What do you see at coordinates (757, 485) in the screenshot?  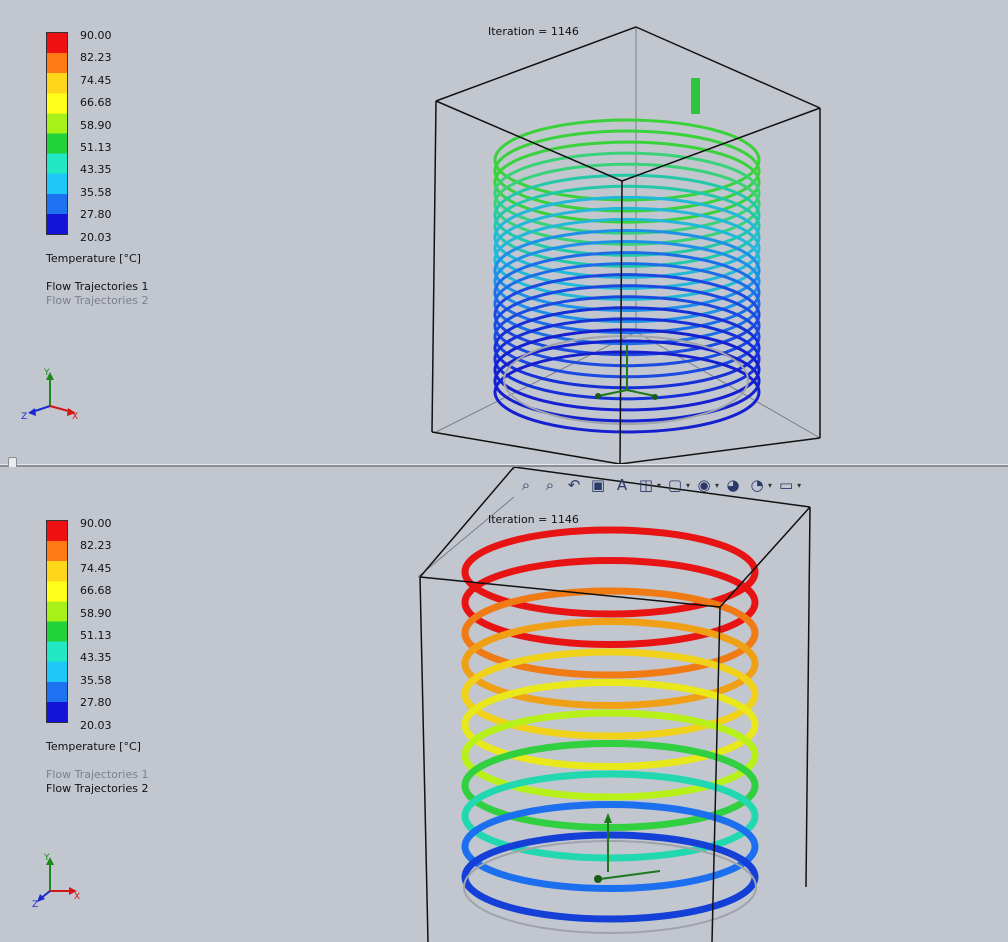 I see `apply-scene-icon: ◔` at bounding box center [757, 485].